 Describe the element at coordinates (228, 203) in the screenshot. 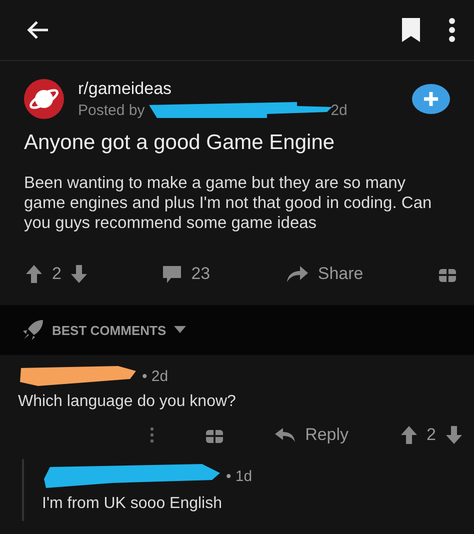

I see `post-body: Been wanting to make a game but they are so many game engines and plus I'm not that good in coding. Can you guys recommend some game ideas` at that location.